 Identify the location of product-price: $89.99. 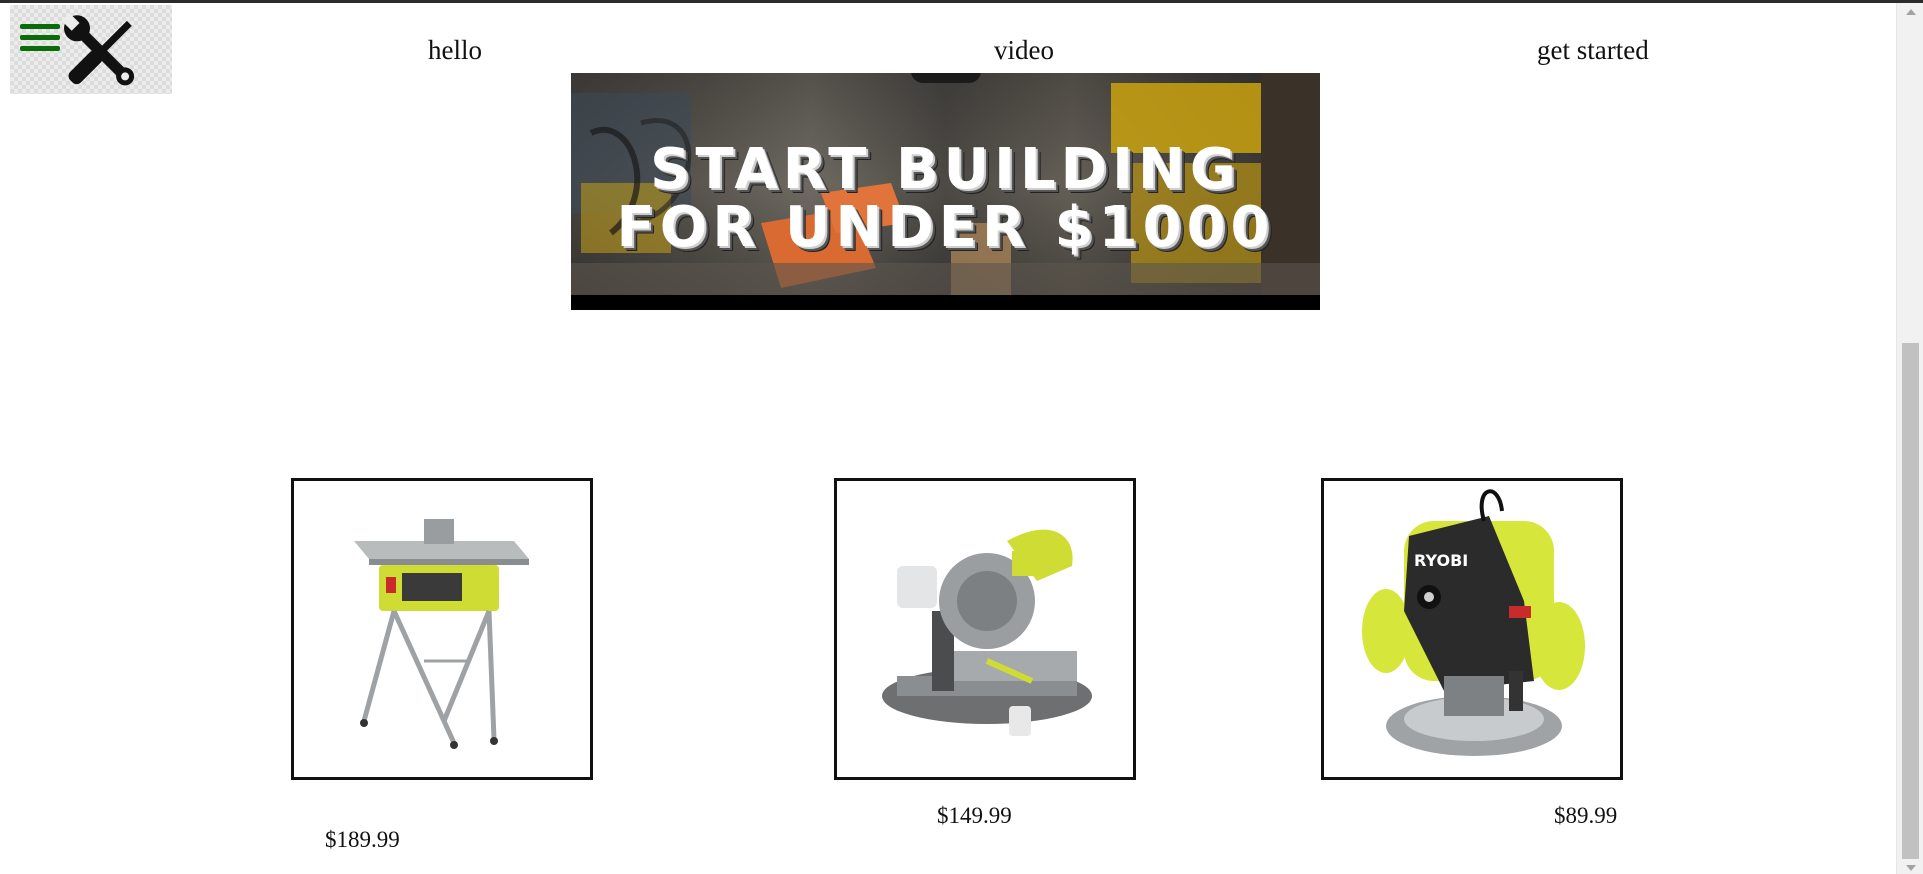
(1586, 815).